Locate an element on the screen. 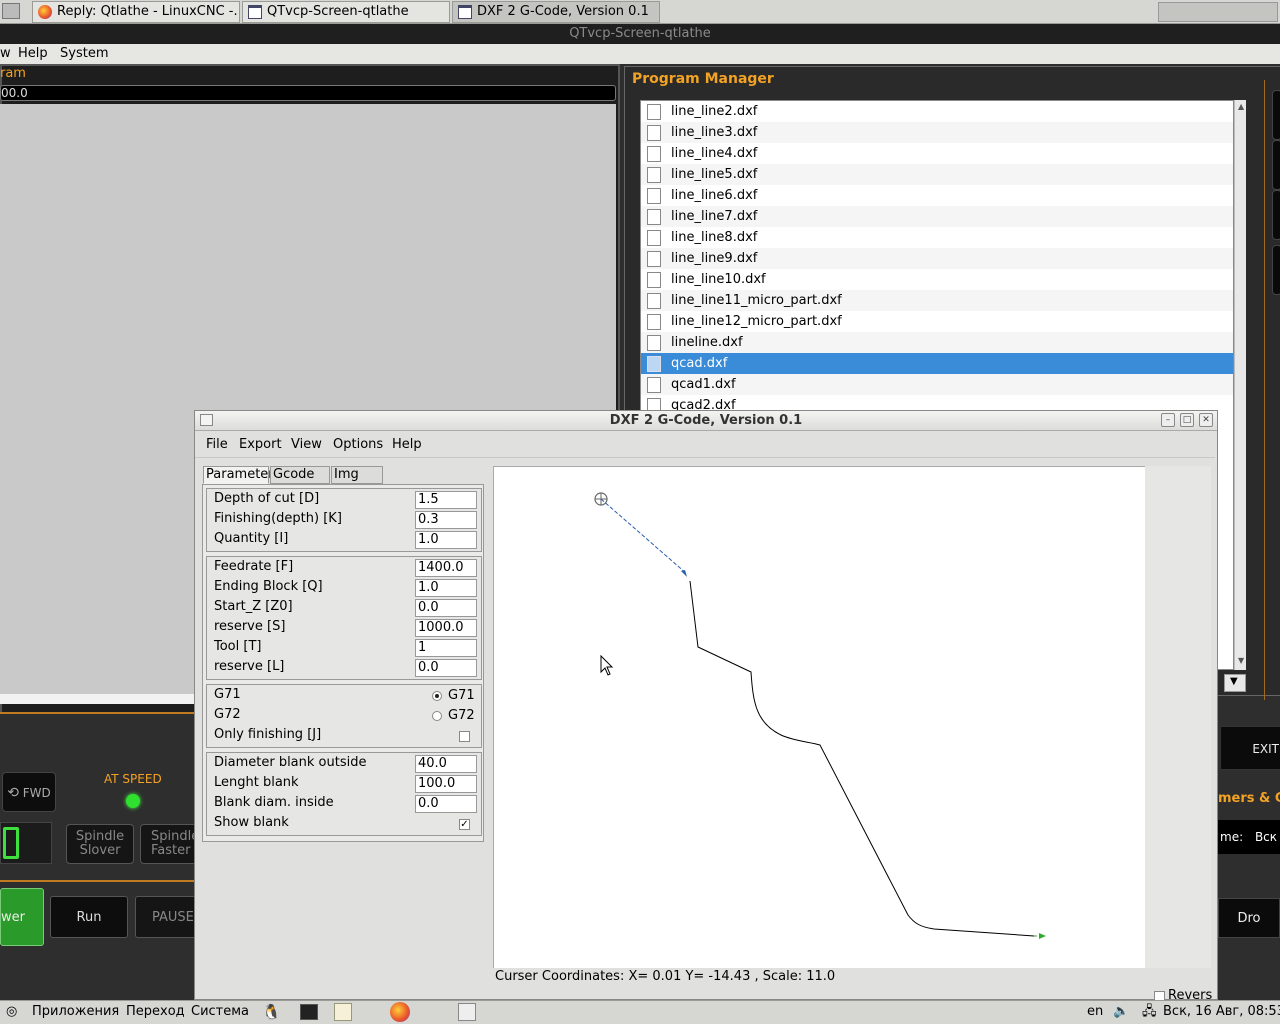 The image size is (1280, 1024). menu-icon: ◎ is located at coordinates (12, 1011).